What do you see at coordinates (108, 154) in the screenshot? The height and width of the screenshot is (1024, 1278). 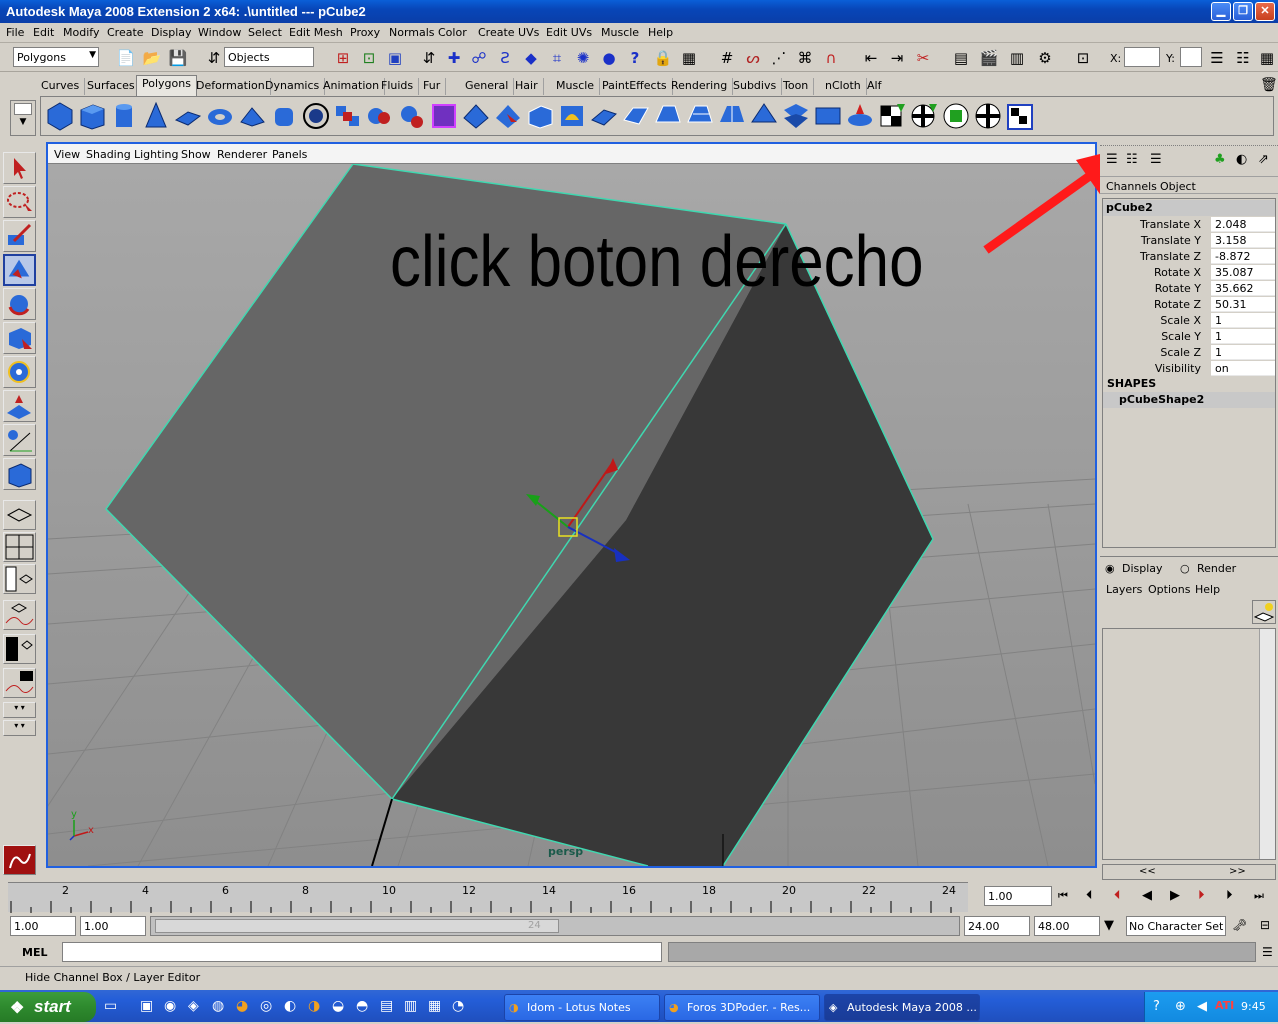 I see `viewport-menu-shading: Shading` at bounding box center [108, 154].